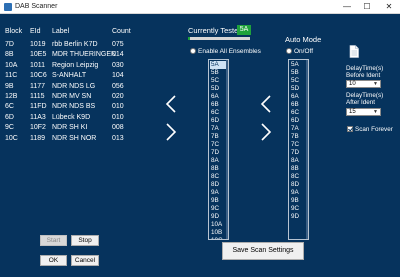 This screenshot has height=277, width=400. What do you see at coordinates (36, 6) in the screenshot?
I see `window-title: DAB Scanner` at bounding box center [36, 6].